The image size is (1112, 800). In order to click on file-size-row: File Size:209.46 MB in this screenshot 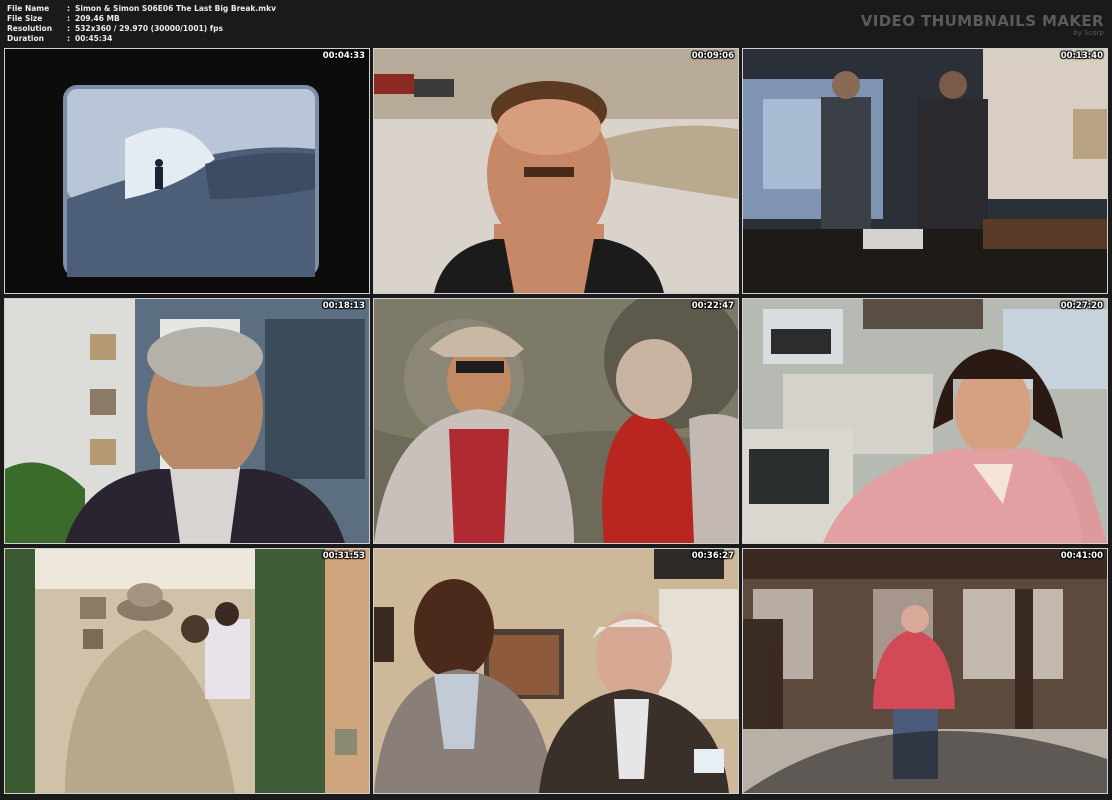, I will do `click(63, 19)`.